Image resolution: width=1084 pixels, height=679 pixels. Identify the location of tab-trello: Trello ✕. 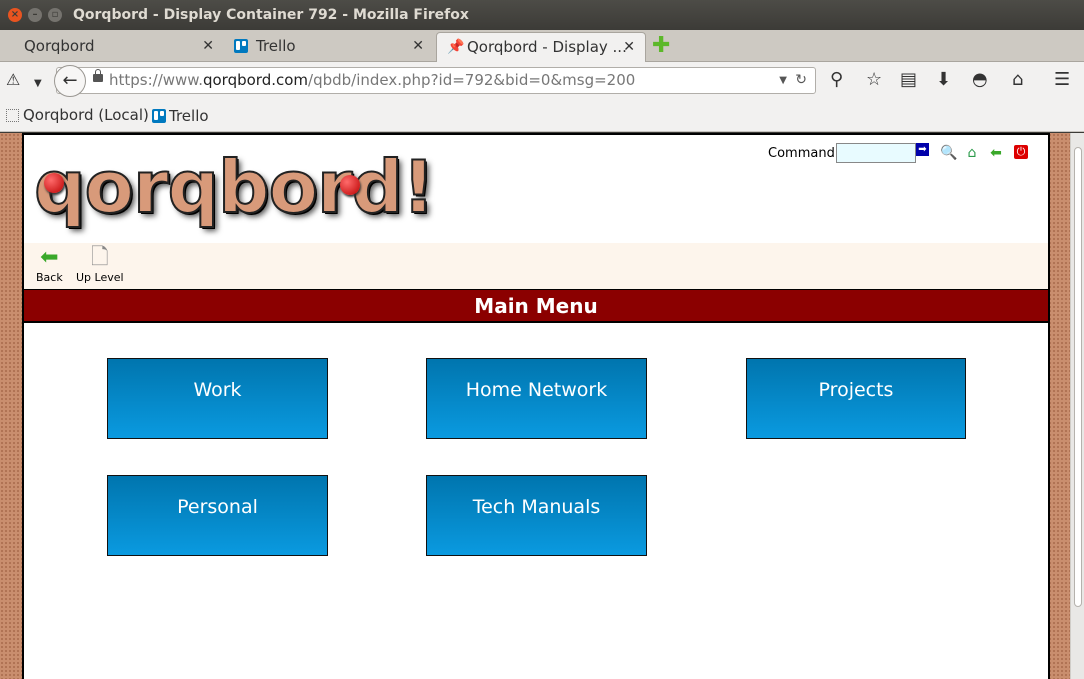
(331, 47).